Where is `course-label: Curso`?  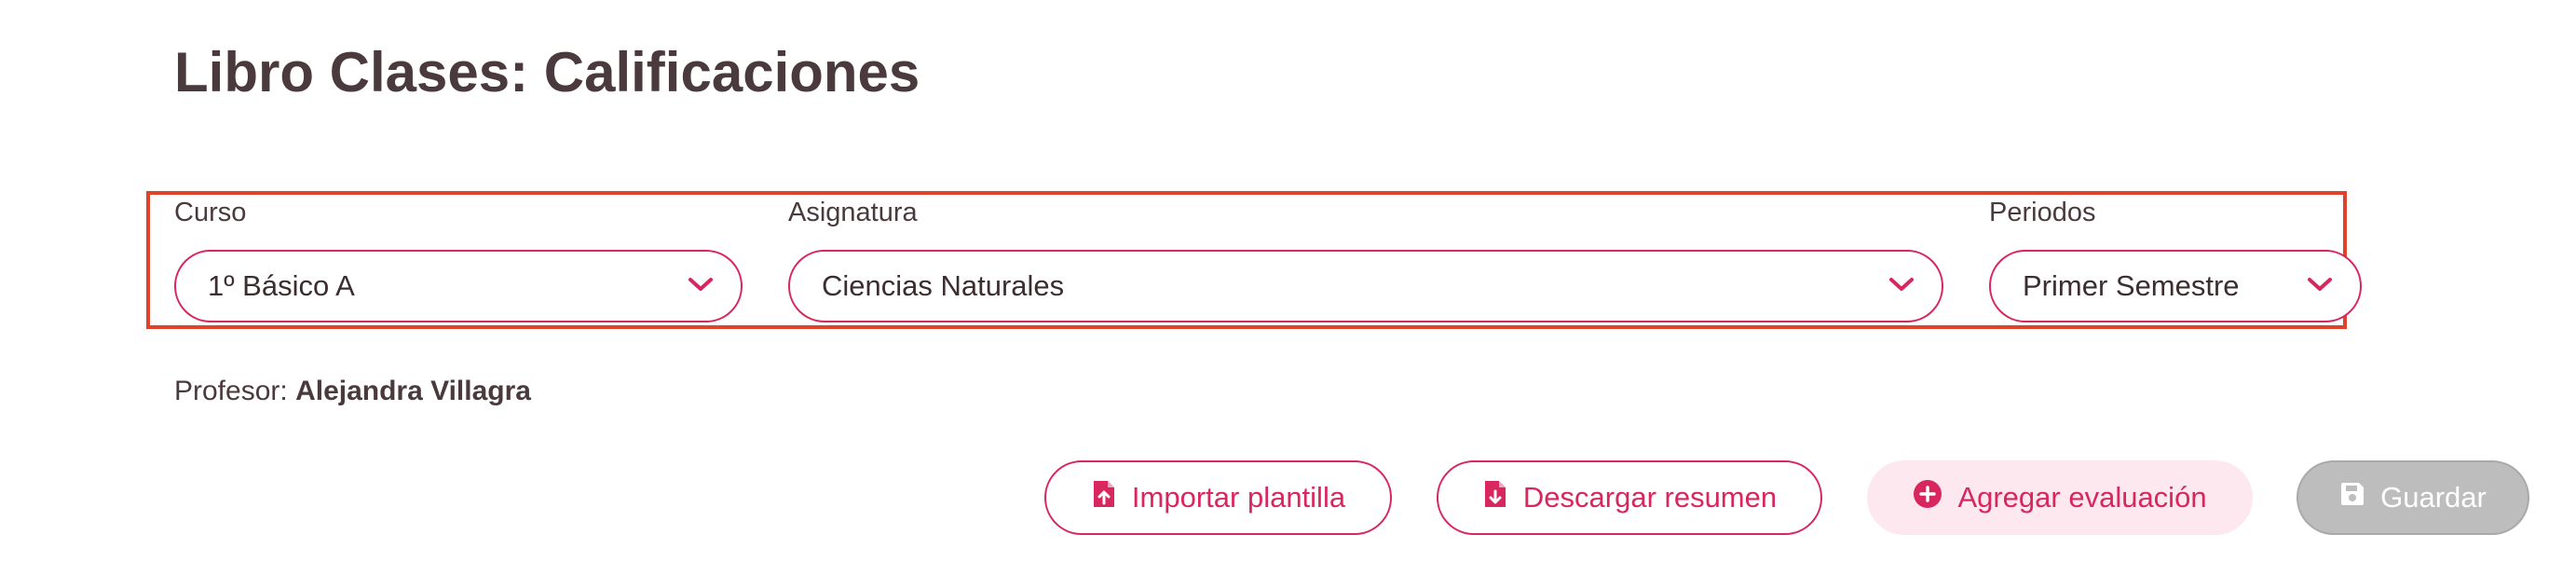 course-label: Curso is located at coordinates (210, 212).